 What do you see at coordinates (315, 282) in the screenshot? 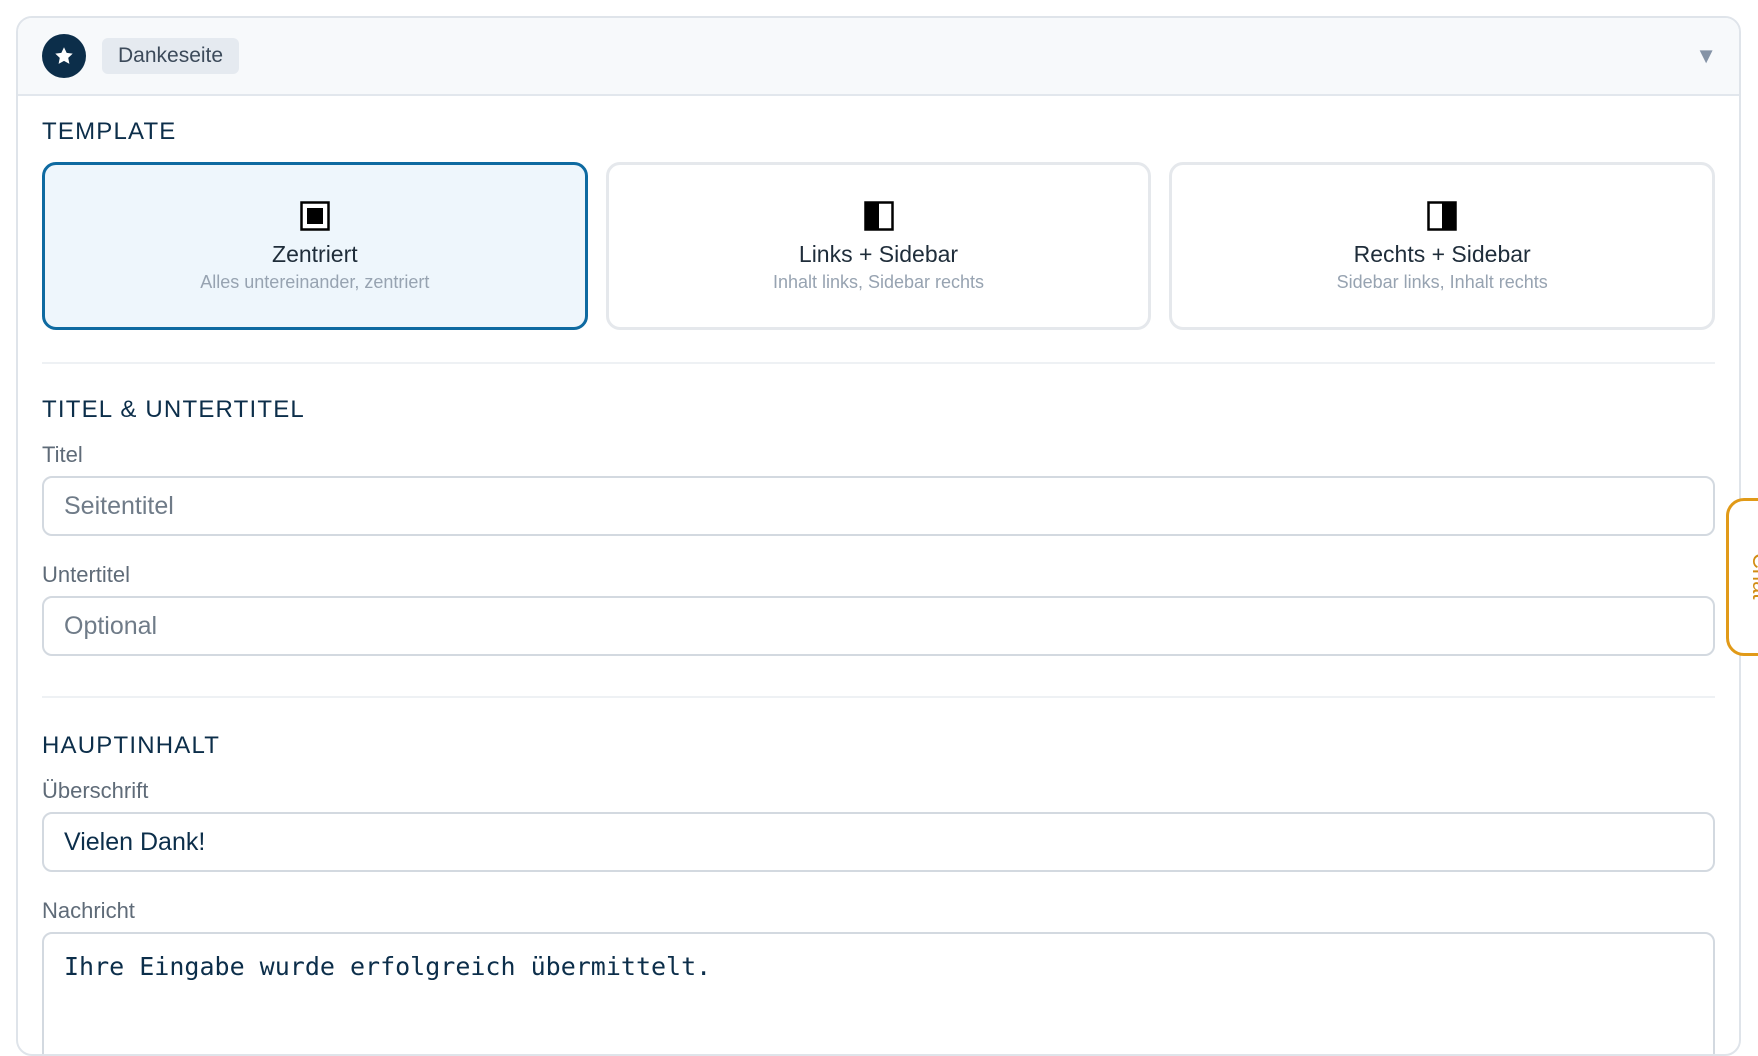
I see `template-option-subtitle: Alles untereinander, zentriert` at bounding box center [315, 282].